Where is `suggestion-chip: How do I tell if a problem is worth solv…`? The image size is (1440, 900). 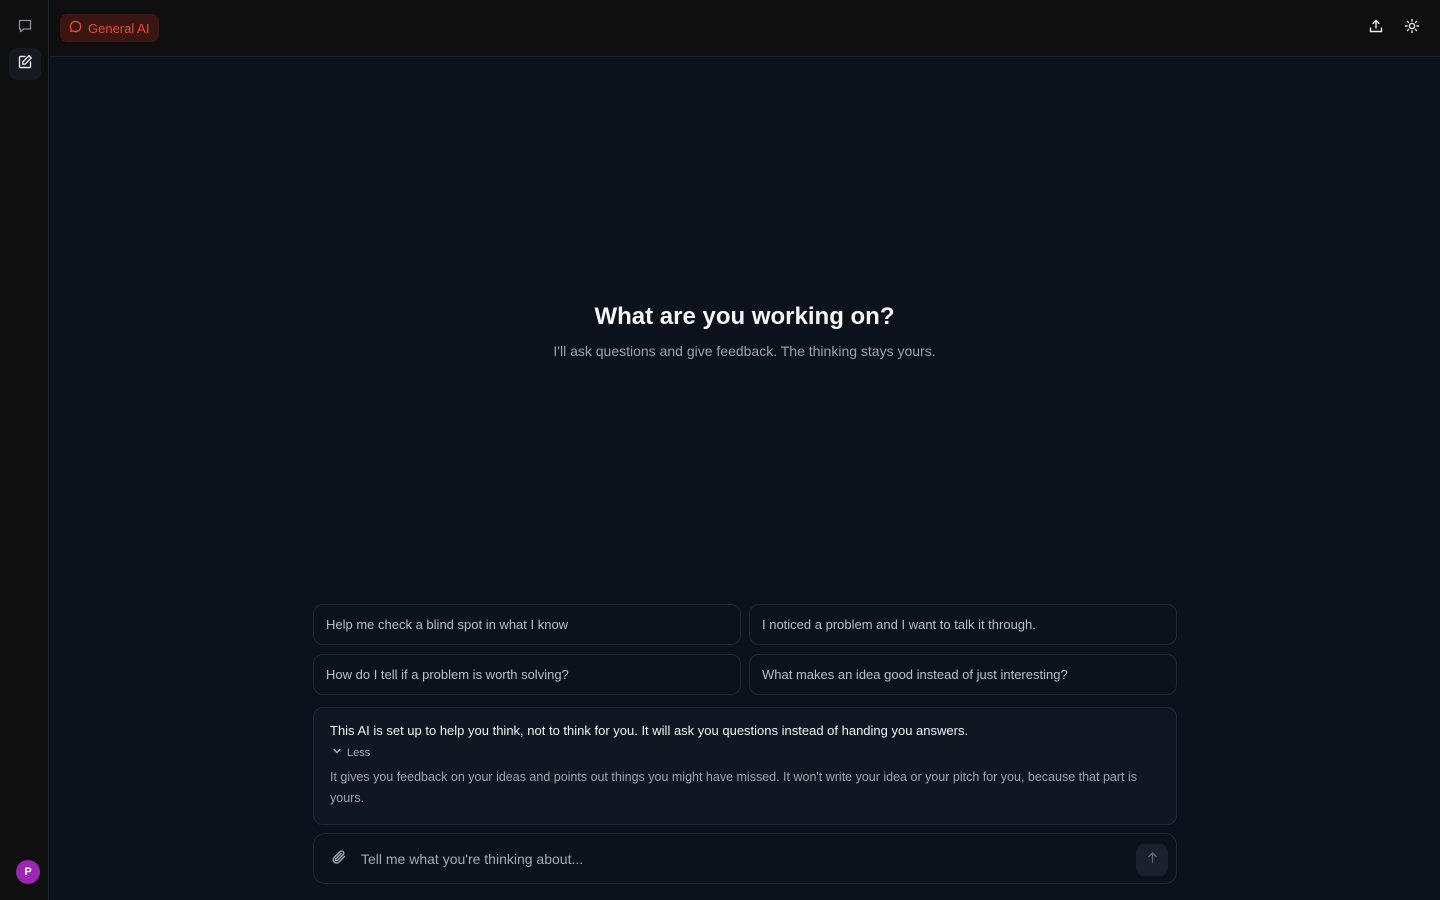 suggestion-chip: How do I tell if a problem is worth solv… is located at coordinates (527, 674).